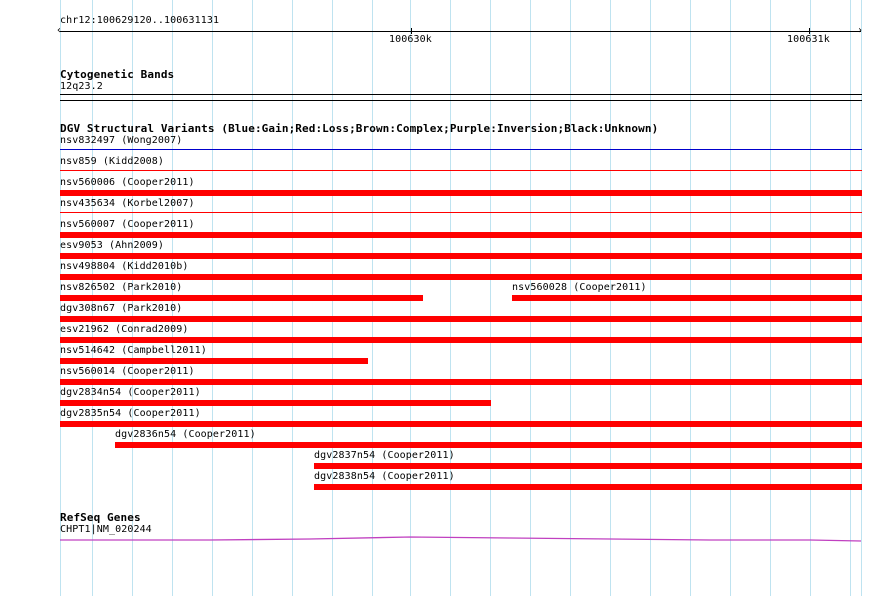 Image resolution: width=890 pixels, height=596 pixels. I want to click on refseq-gene-model, so click(445, 539).